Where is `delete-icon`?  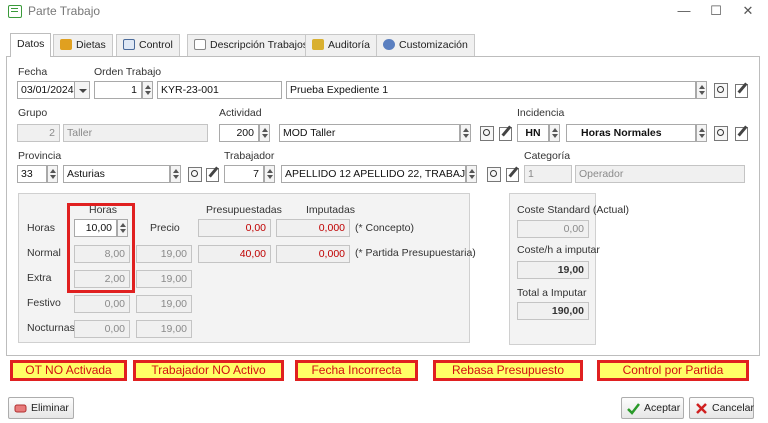
delete-icon is located at coordinates (20, 408).